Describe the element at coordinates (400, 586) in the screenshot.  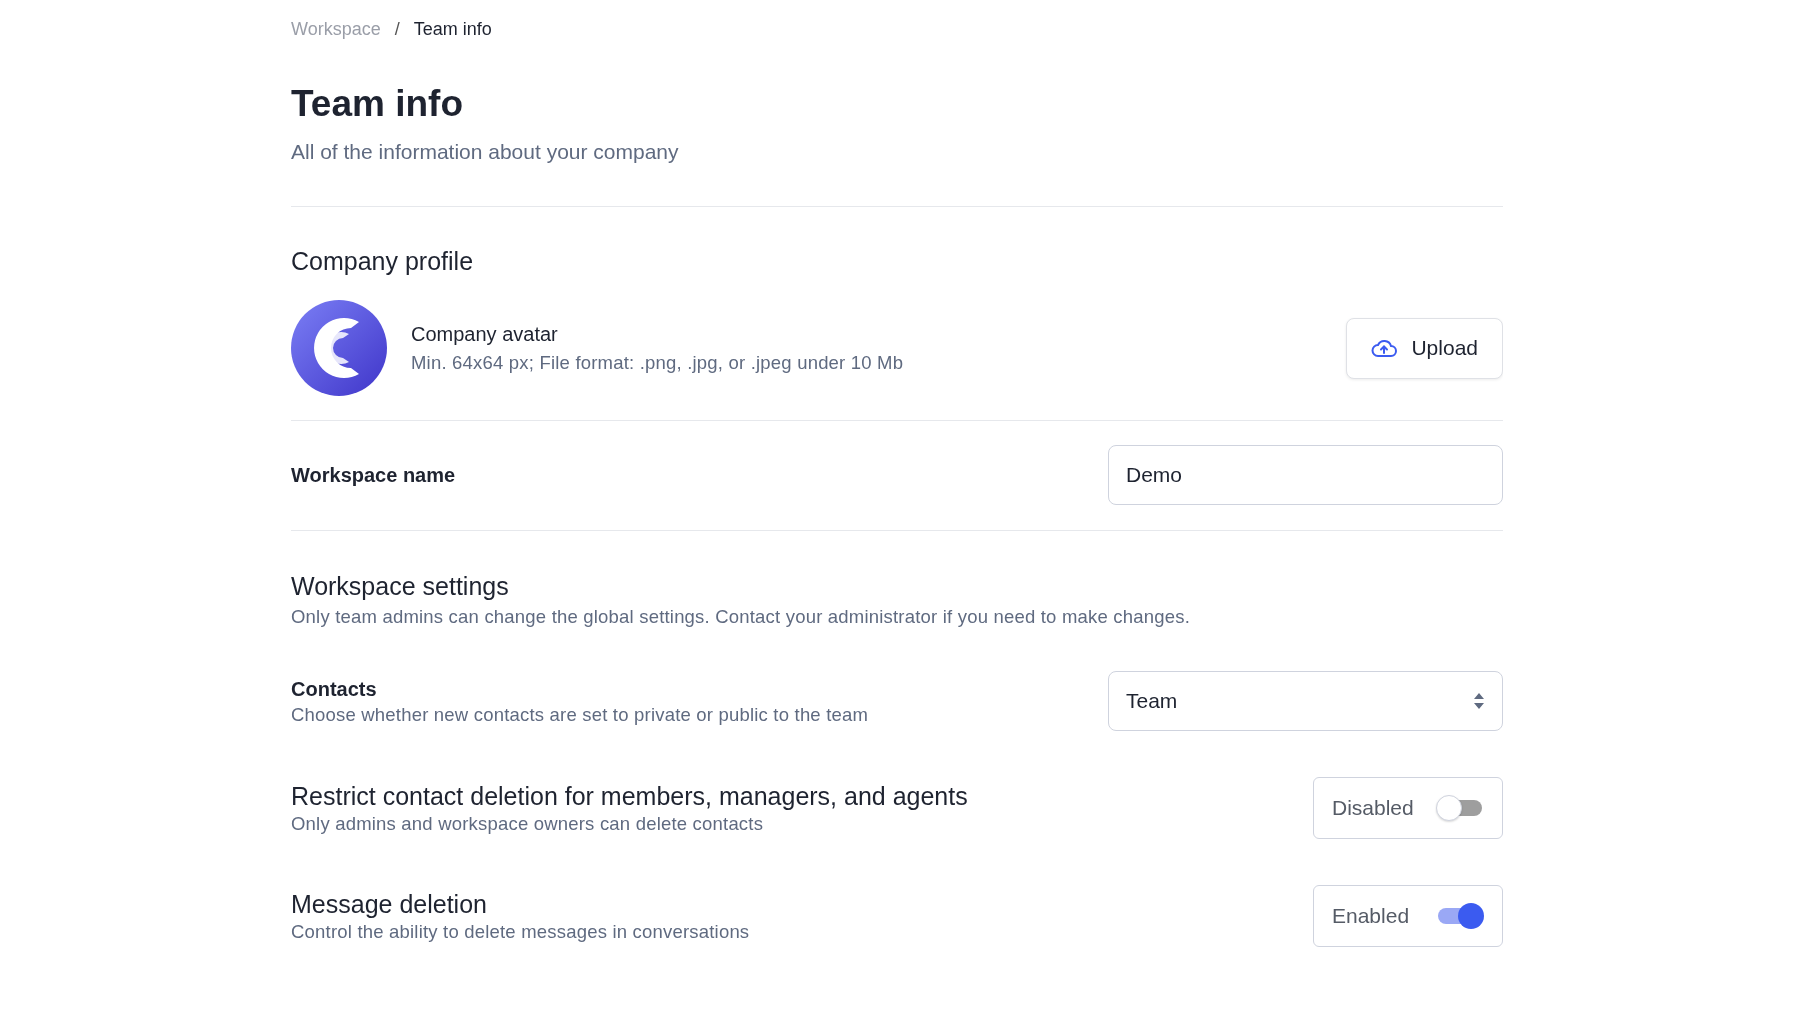
I see `section-heading: Workspace settings` at that location.